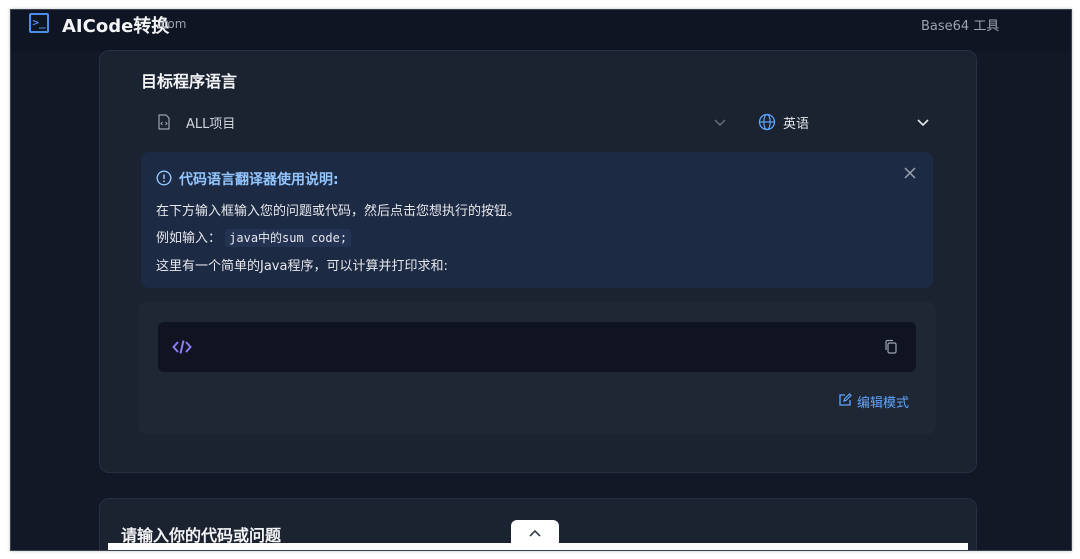 This screenshot has width=1080, height=559. I want to click on alert-example-line: 例如输入： java中的sum code;, so click(254, 237).